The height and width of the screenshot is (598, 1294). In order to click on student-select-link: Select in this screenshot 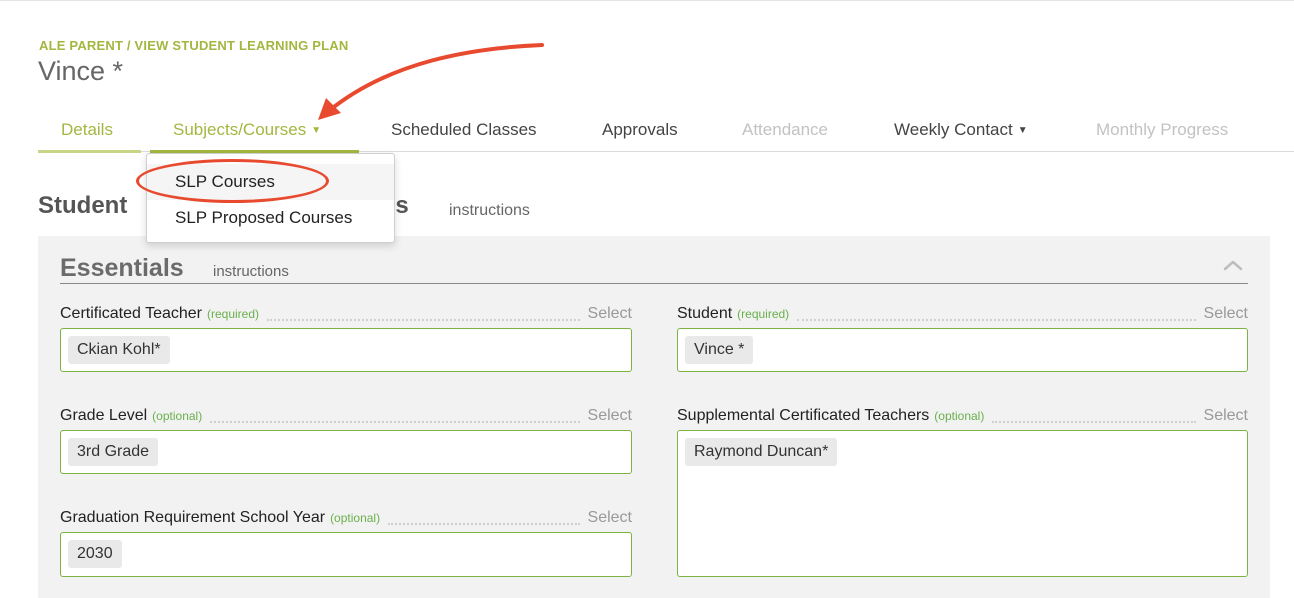, I will do `click(1226, 314)`.